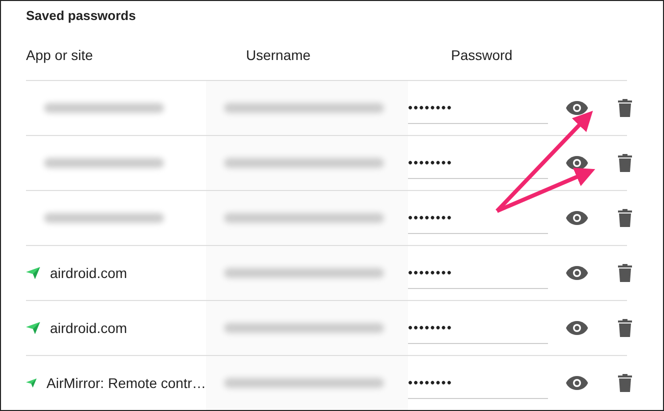 This screenshot has height=411, width=664. What do you see at coordinates (60, 55) in the screenshot?
I see `column-header: App or site` at bounding box center [60, 55].